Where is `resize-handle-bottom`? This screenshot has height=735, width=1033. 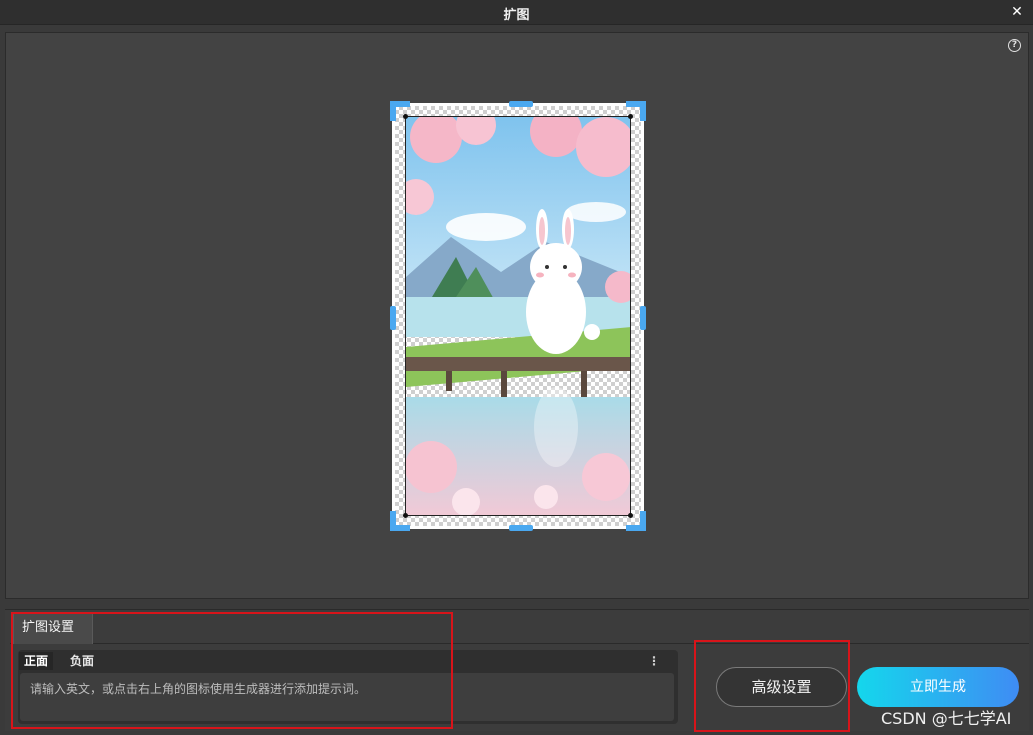
resize-handle-bottom is located at coordinates (521, 528).